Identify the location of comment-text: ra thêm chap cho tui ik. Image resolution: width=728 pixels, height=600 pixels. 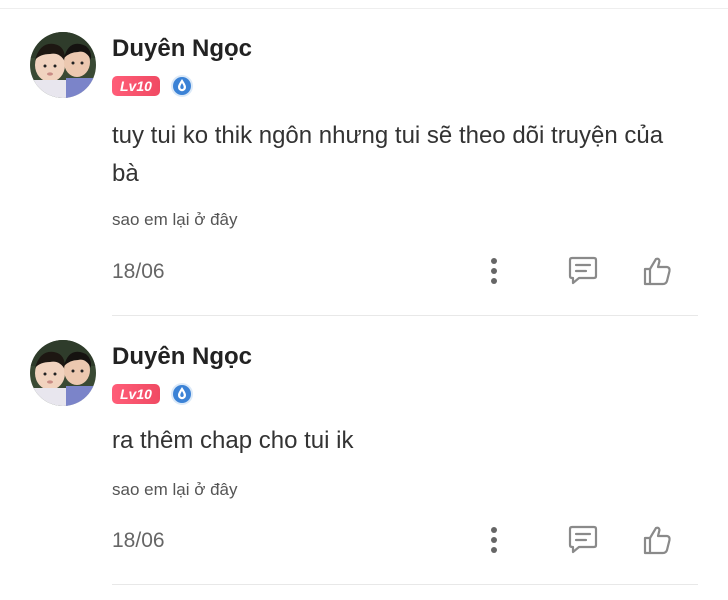
(233, 440).